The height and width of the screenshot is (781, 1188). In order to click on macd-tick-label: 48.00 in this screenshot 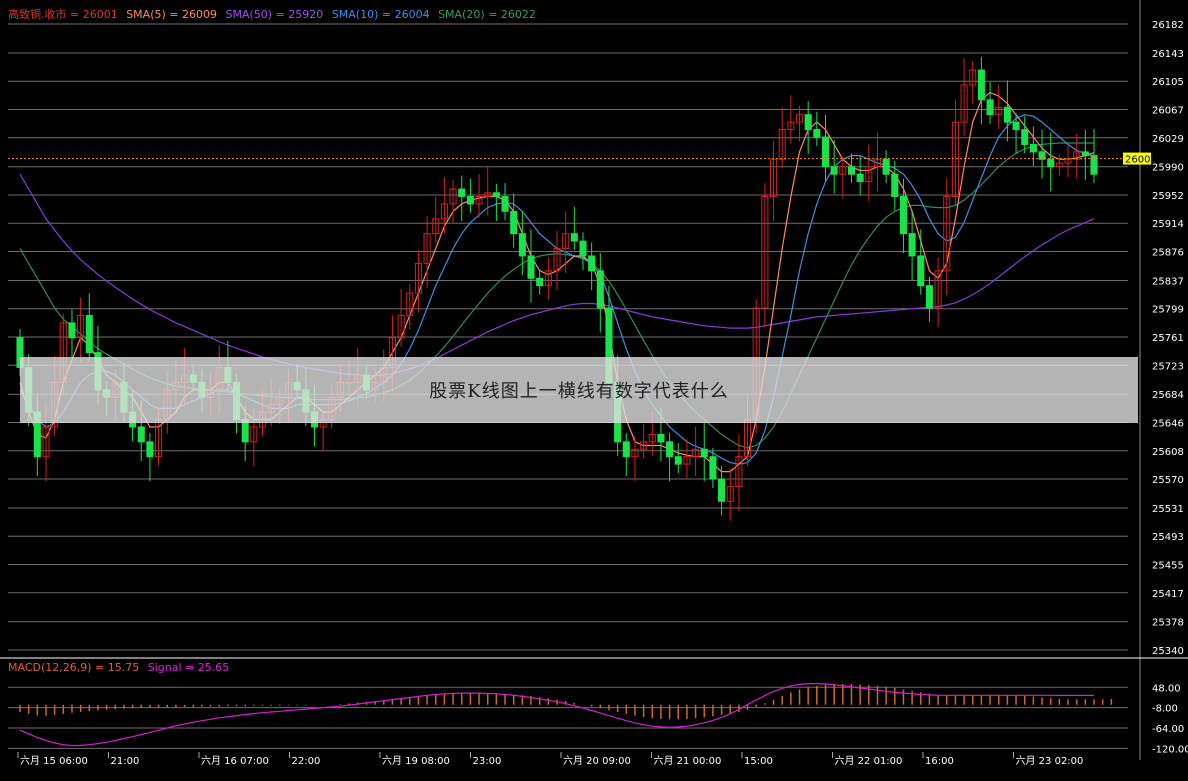, I will do `click(1166, 688)`.